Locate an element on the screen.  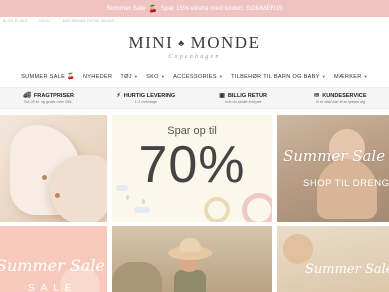
banner-jacket is located at coordinates (53, 168).